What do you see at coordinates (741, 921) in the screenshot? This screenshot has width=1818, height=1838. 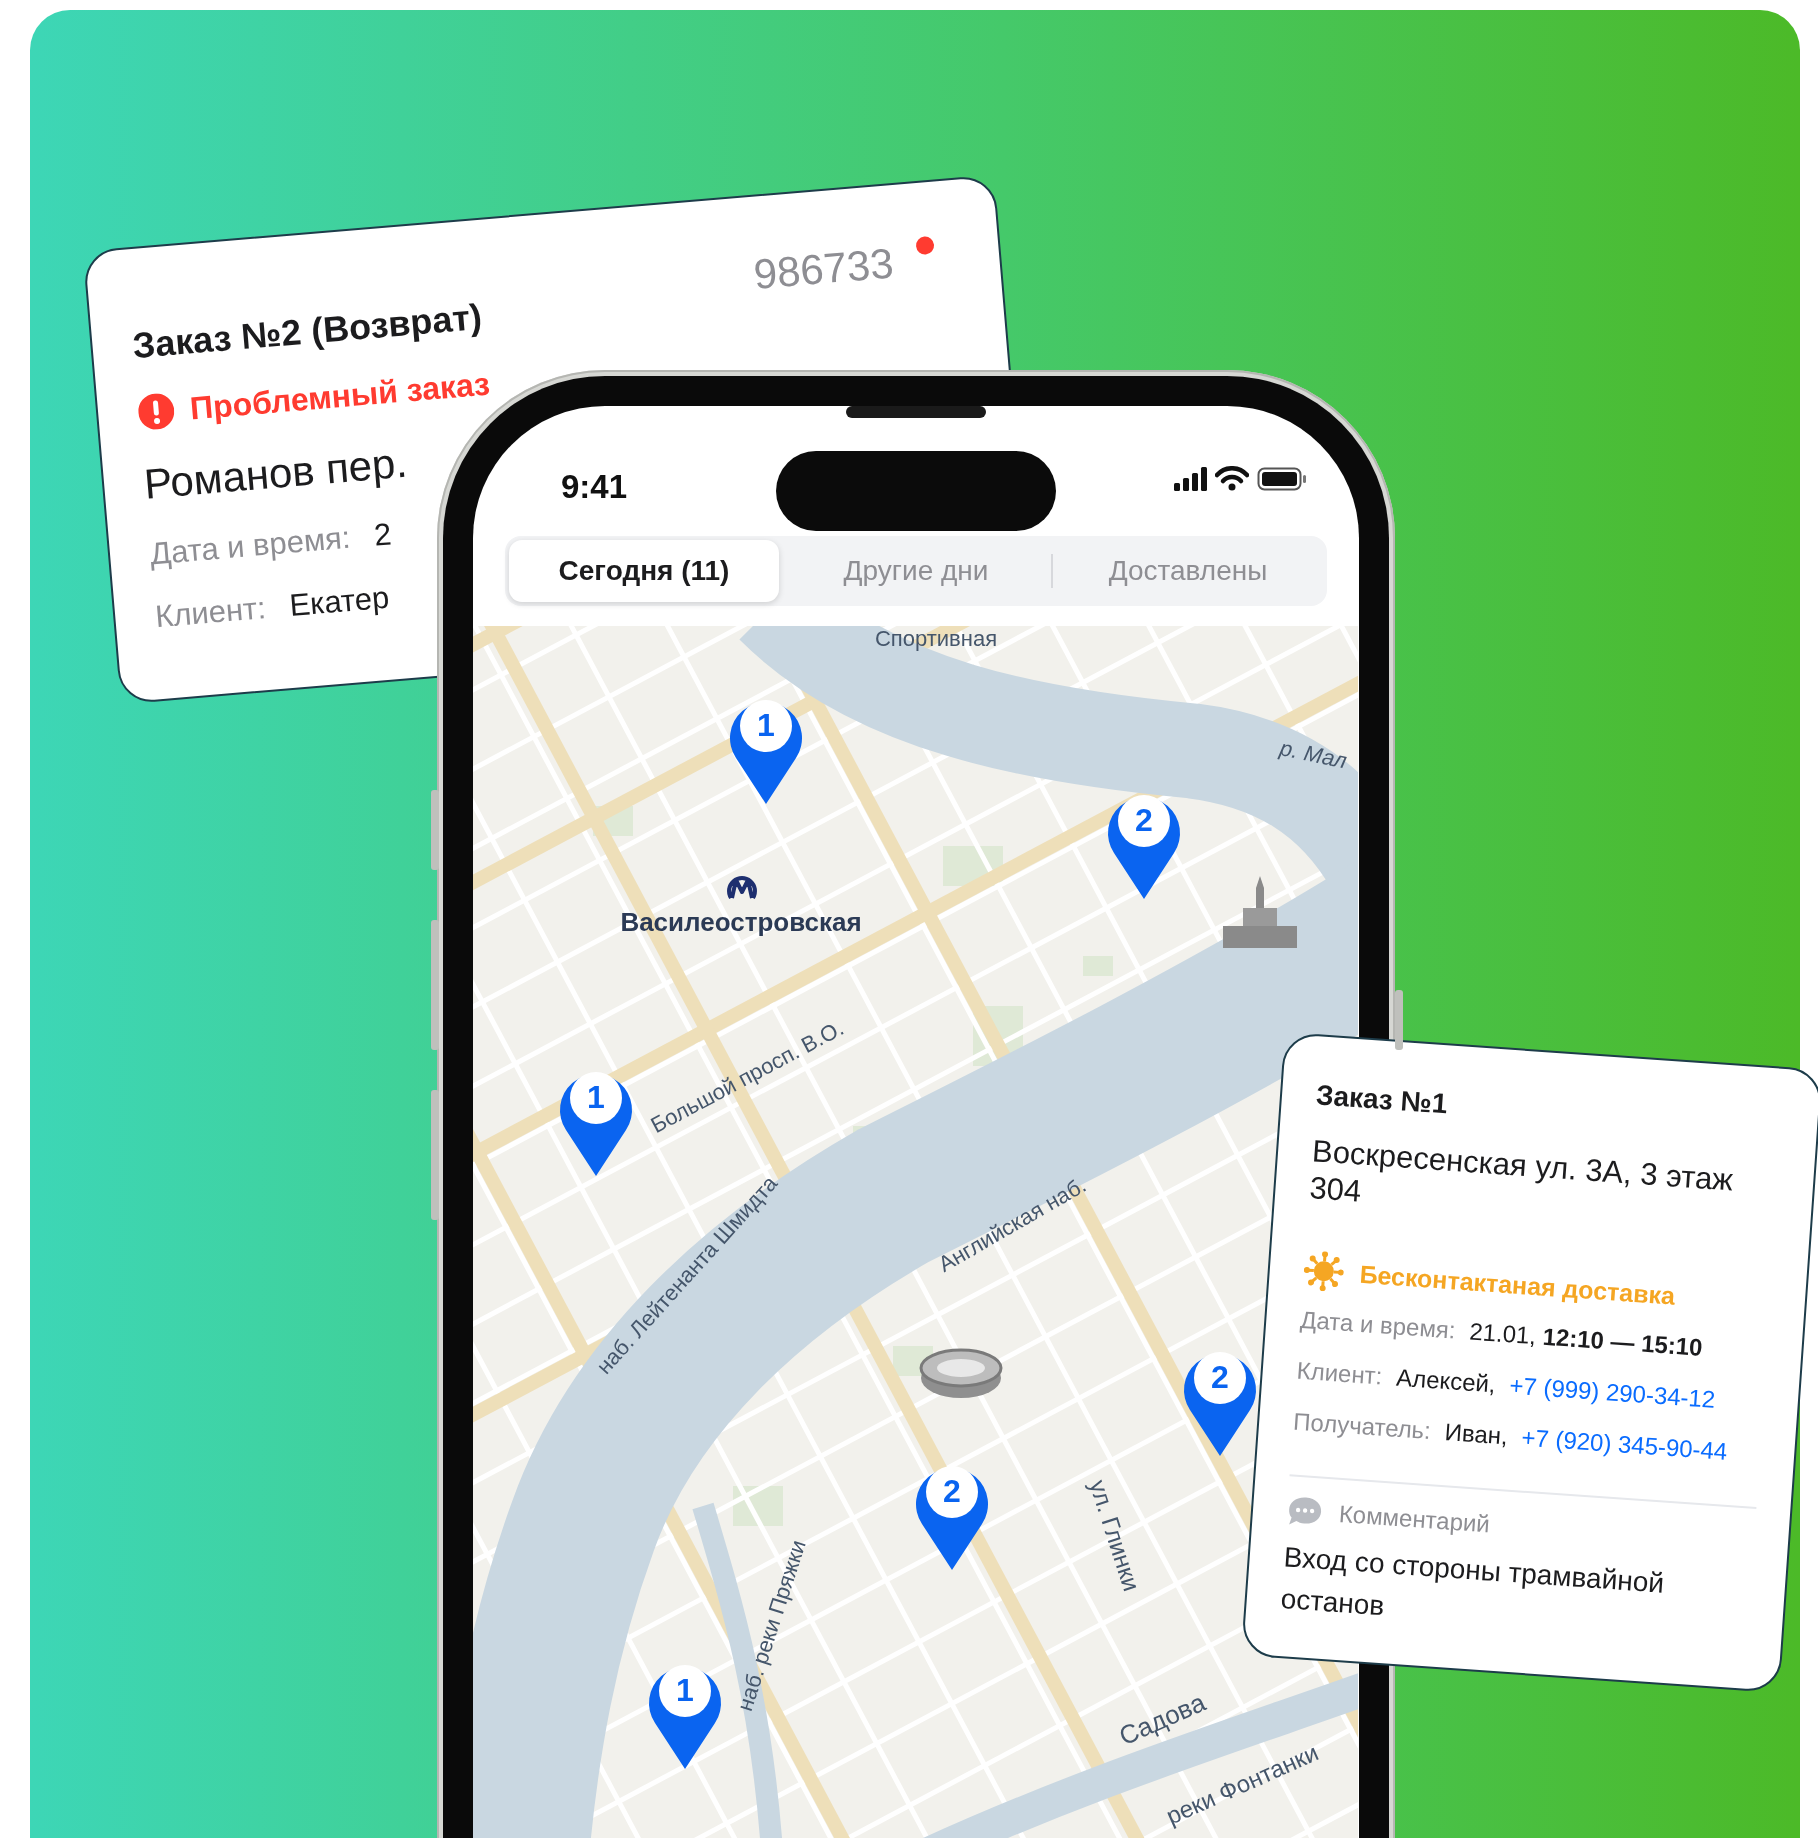 I see `metro-station-label: Василеостровская` at bounding box center [741, 921].